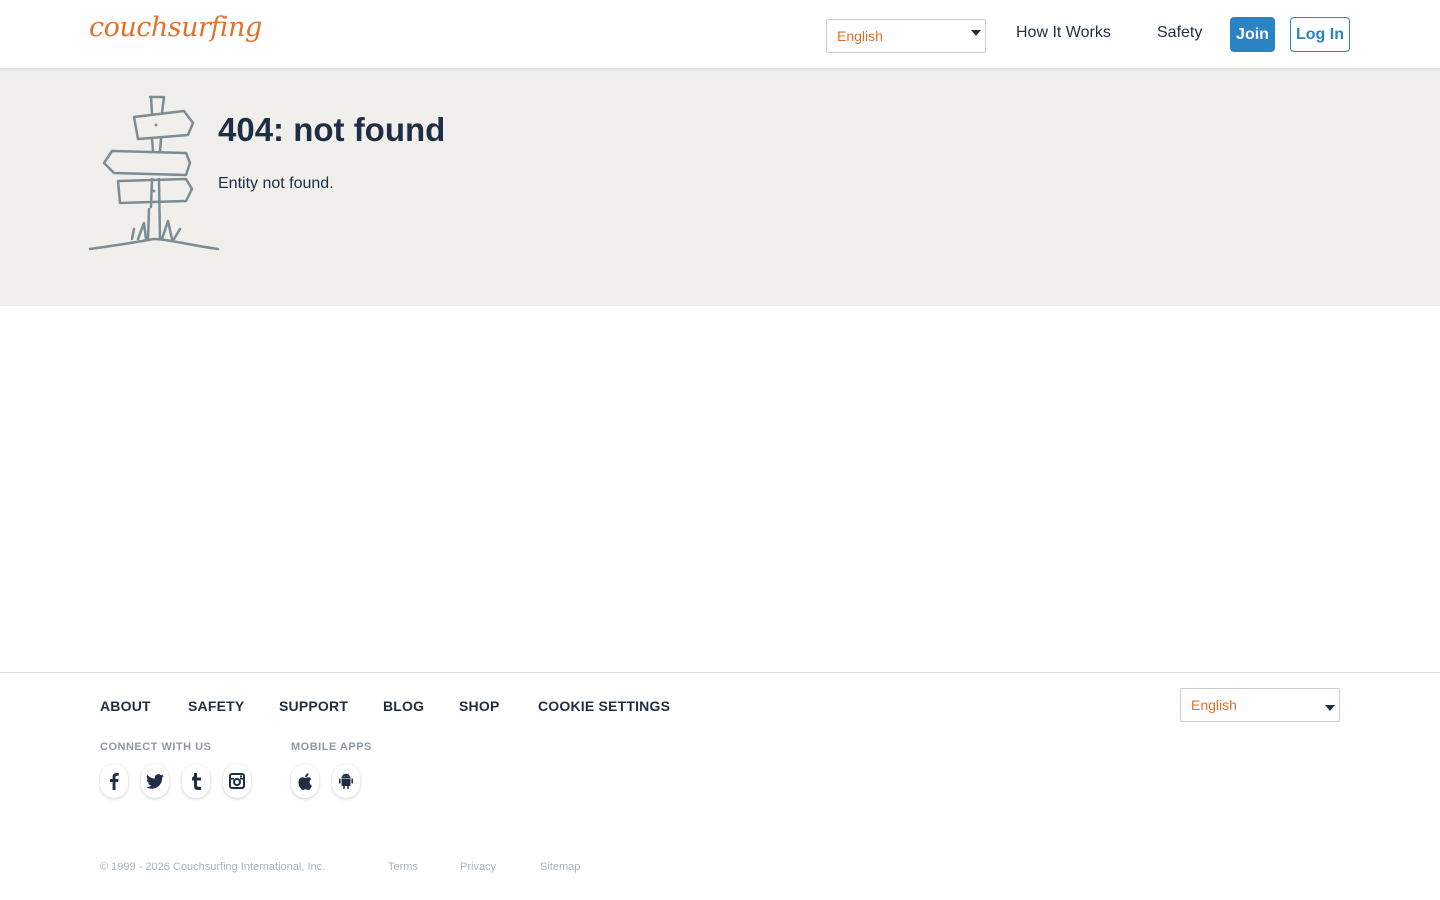  What do you see at coordinates (216, 706) in the screenshot?
I see `footer-link-safety: SAFETY` at bounding box center [216, 706].